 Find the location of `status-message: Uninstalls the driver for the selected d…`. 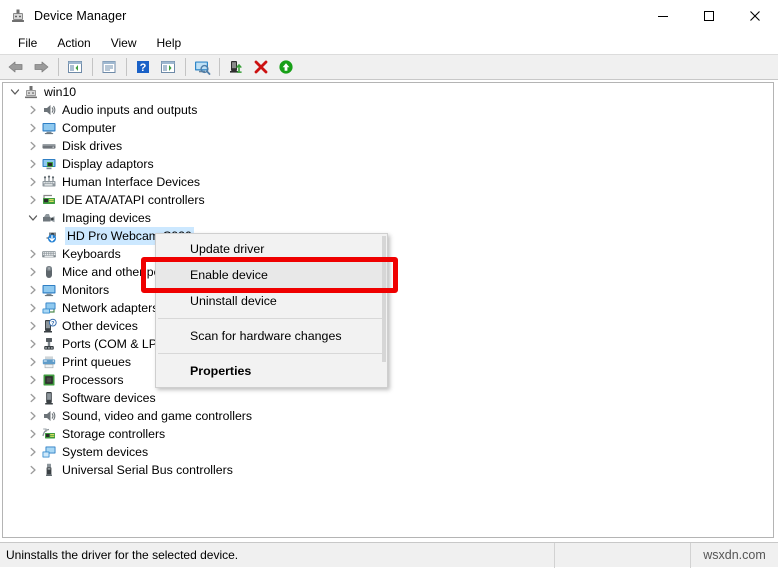

status-message: Uninstalls the driver for the selected d… is located at coordinates (122, 555).